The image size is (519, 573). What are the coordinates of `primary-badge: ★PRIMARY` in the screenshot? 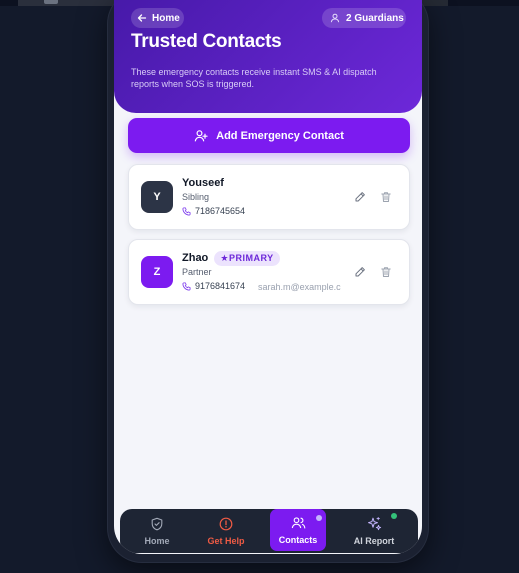 It's located at (247, 258).